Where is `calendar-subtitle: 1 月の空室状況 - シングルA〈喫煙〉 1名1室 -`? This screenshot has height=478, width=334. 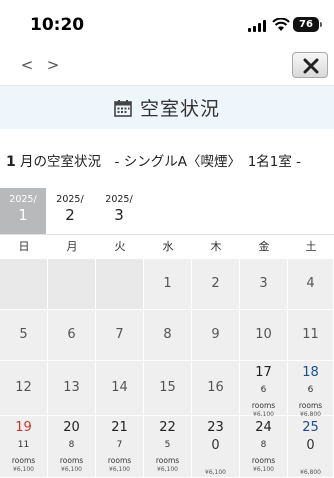
calendar-subtitle: 1 月の空室状況 - シングルA〈喫煙〉 1名1室 - is located at coordinates (170, 160).